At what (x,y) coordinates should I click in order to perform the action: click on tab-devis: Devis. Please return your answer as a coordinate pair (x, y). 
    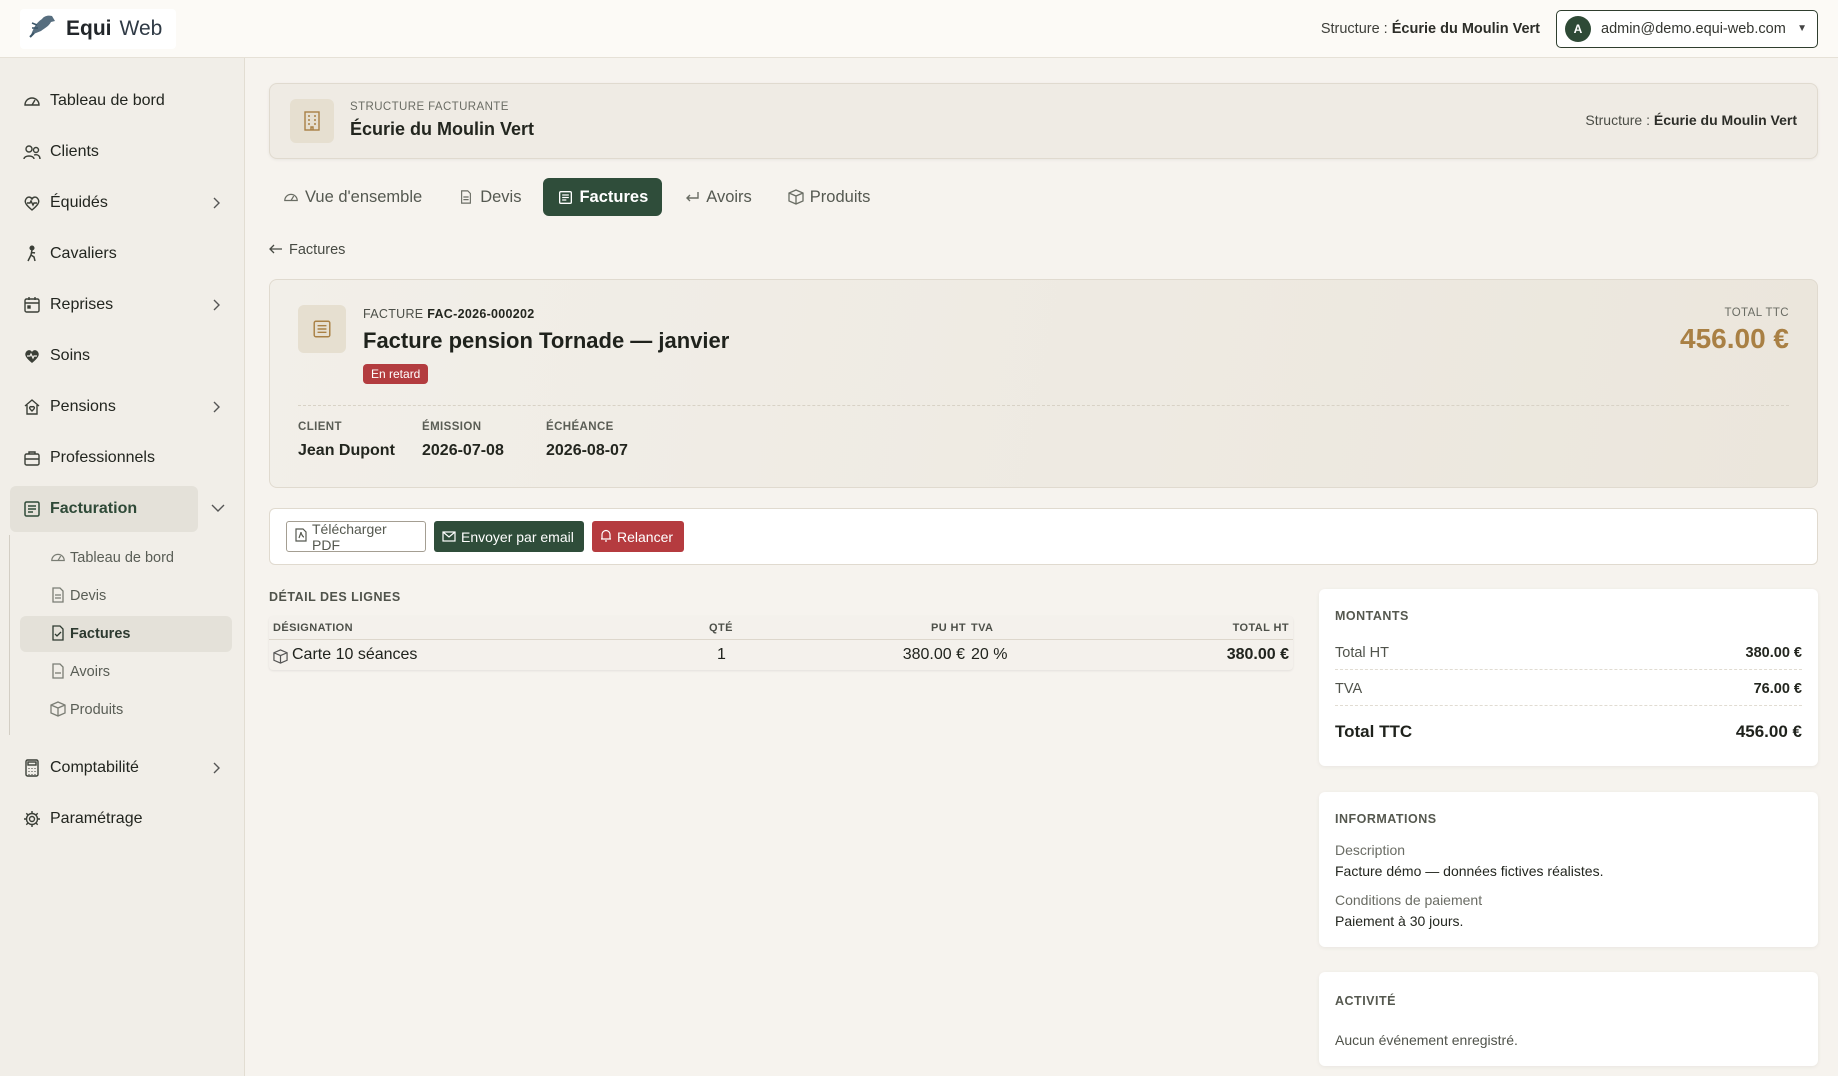
    Looking at the image, I should click on (489, 197).